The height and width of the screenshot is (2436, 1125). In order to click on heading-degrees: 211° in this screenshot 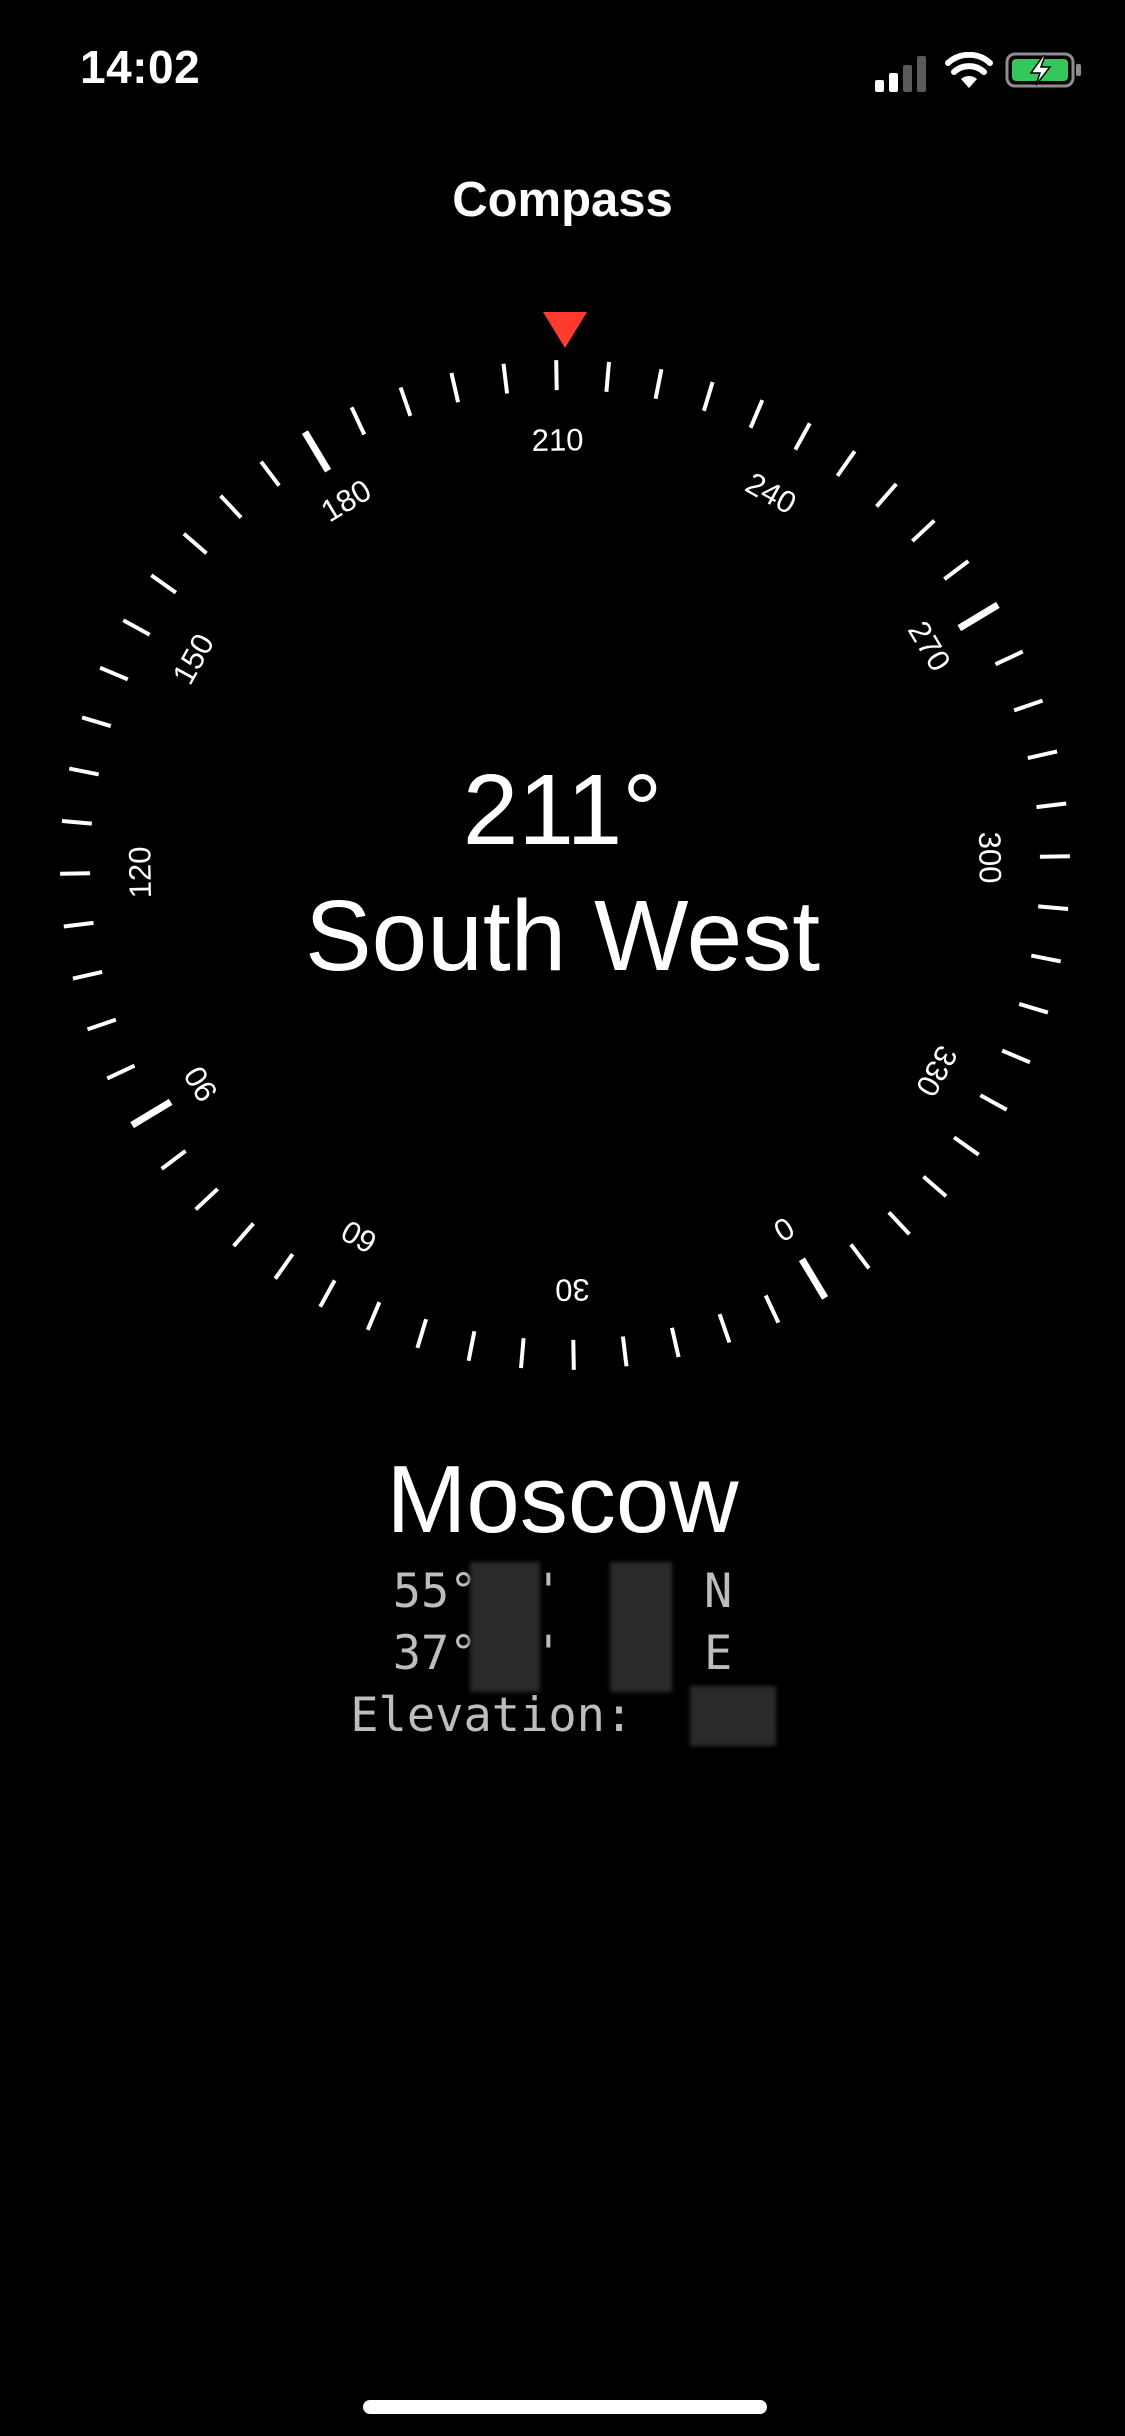, I will do `click(562, 810)`.